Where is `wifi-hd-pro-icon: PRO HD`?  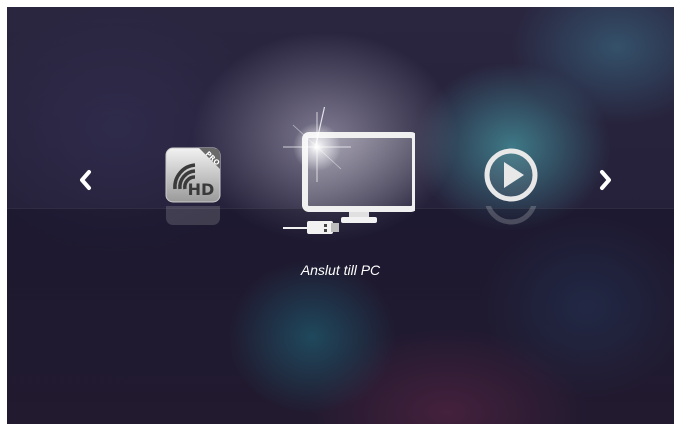 wifi-hd-pro-icon: PRO HD is located at coordinates (193, 175).